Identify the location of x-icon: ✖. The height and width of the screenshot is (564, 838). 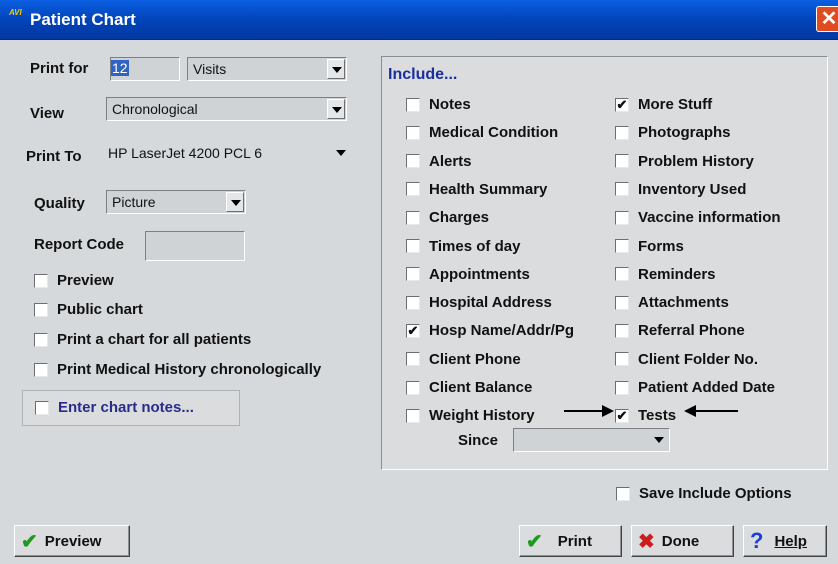
(646, 541).